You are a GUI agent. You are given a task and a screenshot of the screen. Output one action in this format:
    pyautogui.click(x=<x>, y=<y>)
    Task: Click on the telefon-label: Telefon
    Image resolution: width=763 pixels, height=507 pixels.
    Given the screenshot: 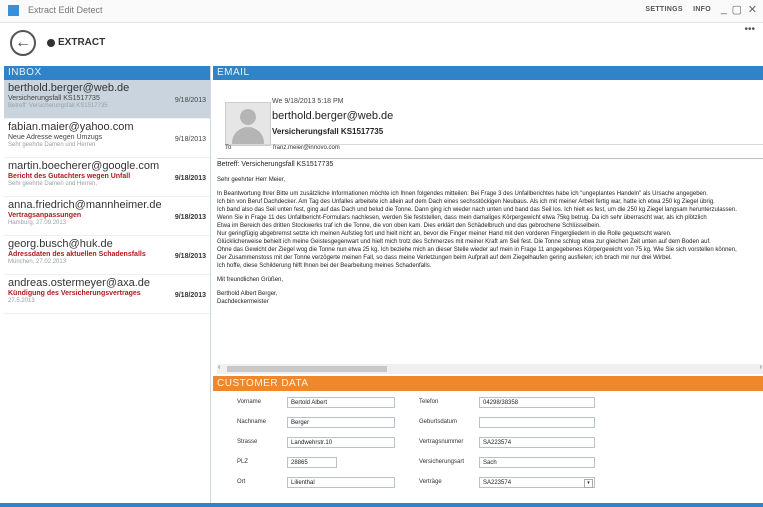 What is the action you would take?
    pyautogui.click(x=429, y=402)
    